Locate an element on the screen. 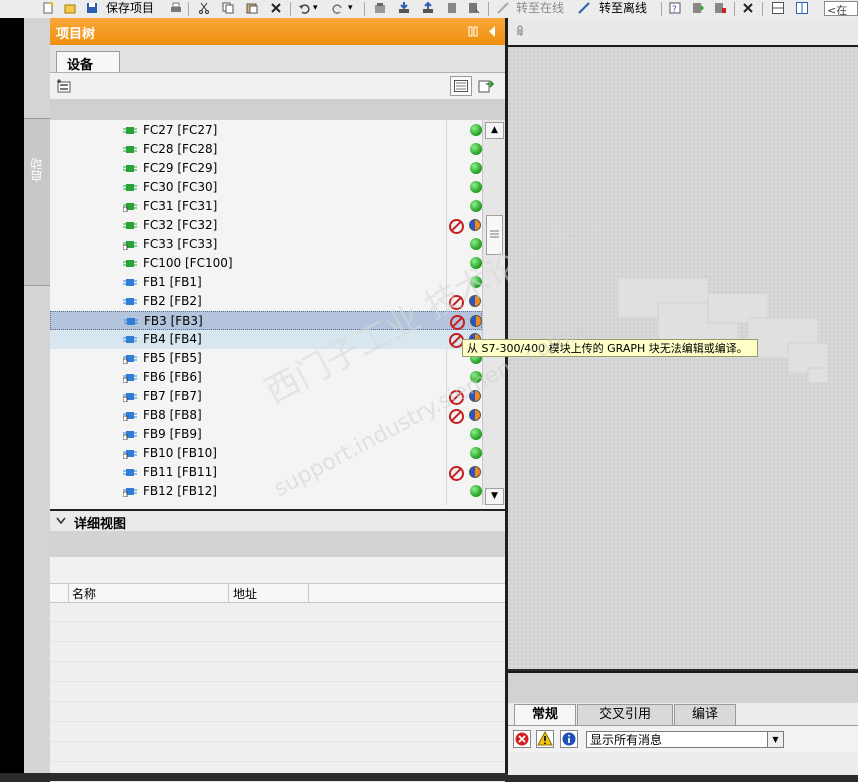 The height and width of the screenshot is (782, 858). tree-item-label: FC33 [FC33] is located at coordinates (180, 244).